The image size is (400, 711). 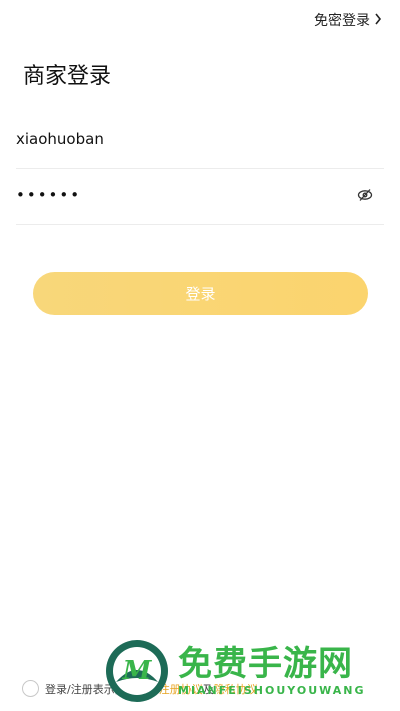 I want to click on agreement-prefix: 登录/注册表, so click(x=74, y=689).